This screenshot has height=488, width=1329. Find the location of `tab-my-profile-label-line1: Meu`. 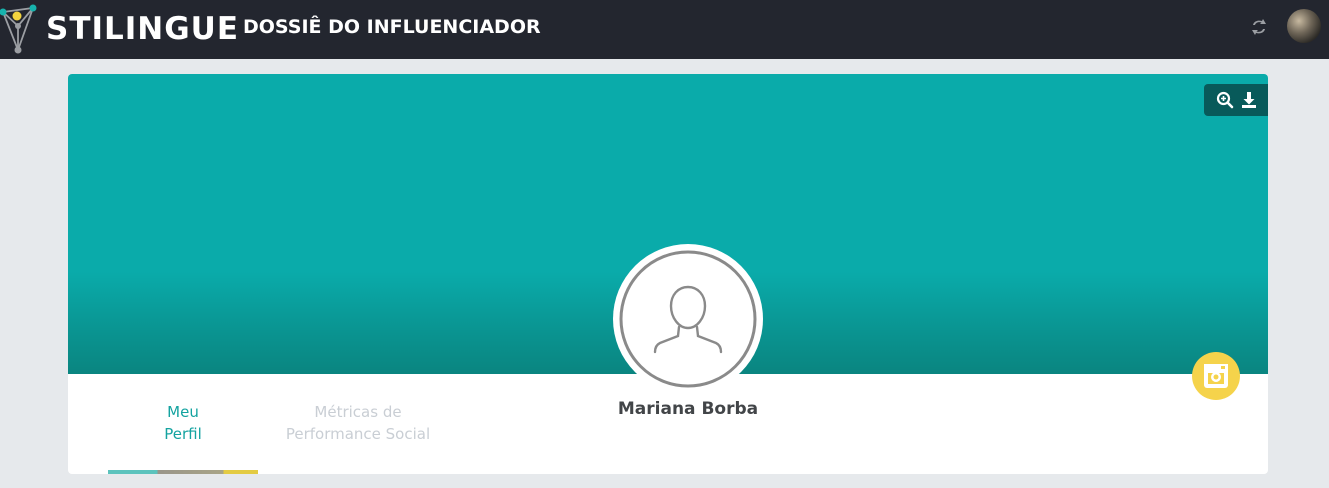

tab-my-profile-label-line1: Meu is located at coordinates (183, 412).